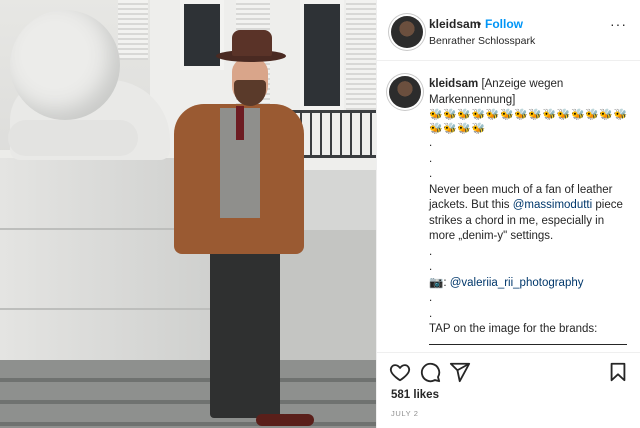 The image size is (640, 428). I want to click on post-date: JULY 2, so click(405, 413).